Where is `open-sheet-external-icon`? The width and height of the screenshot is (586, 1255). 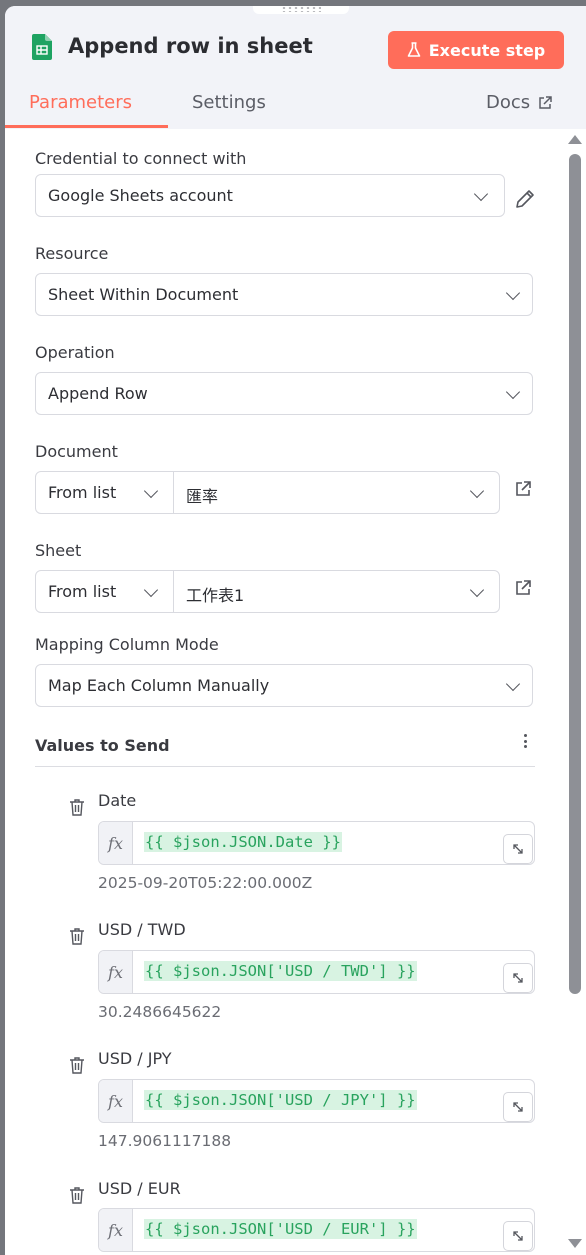
open-sheet-external-icon is located at coordinates (523, 588).